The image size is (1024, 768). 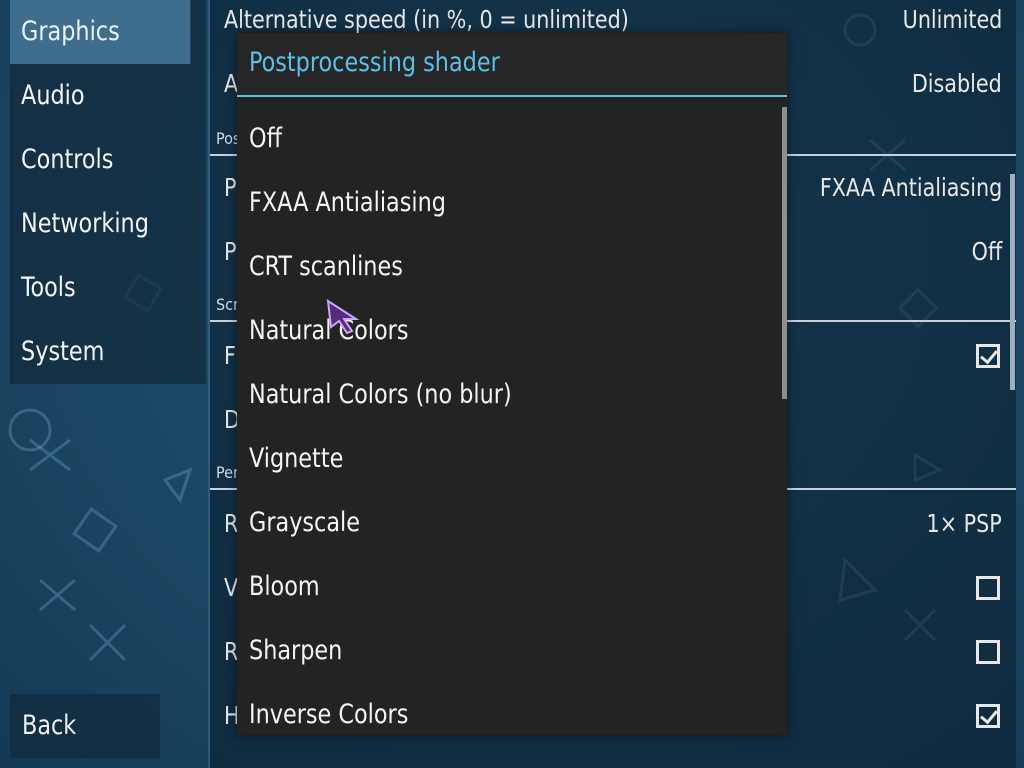 What do you see at coordinates (512, 587) in the screenshot?
I see `option-bloom: Bloom` at bounding box center [512, 587].